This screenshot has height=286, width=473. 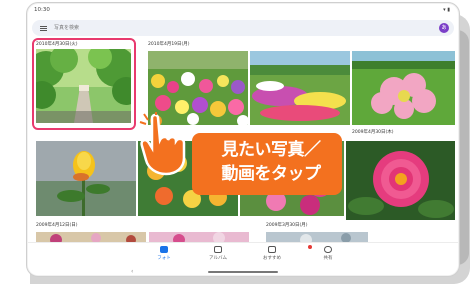 What do you see at coordinates (446, 10) in the screenshot?
I see `status-icons: ▾ ▮` at bounding box center [446, 10].